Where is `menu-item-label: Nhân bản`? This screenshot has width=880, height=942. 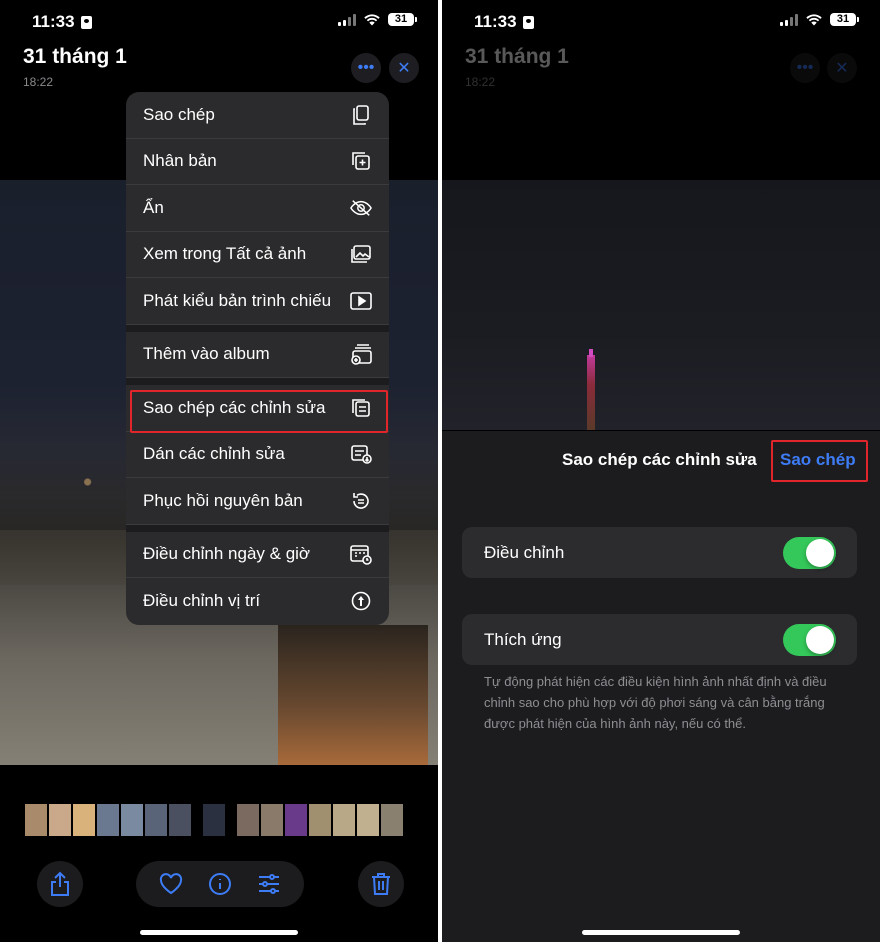 menu-item-label: Nhân bản is located at coordinates (180, 161).